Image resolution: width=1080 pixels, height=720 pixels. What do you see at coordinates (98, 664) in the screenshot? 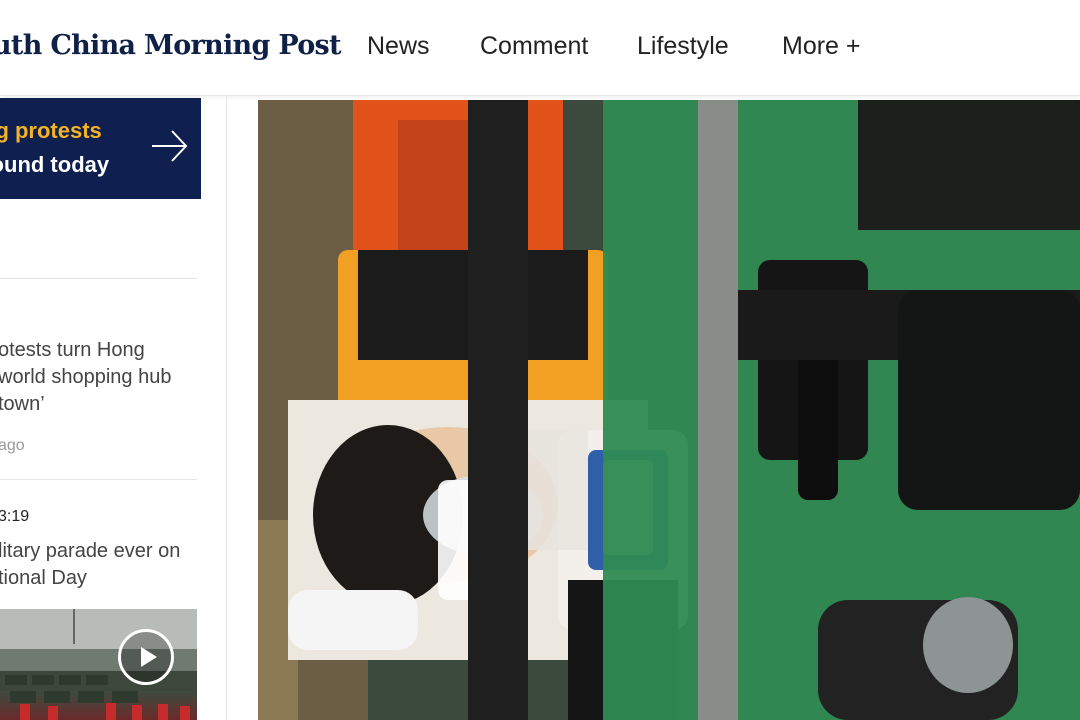
I see `video-thumbnail` at bounding box center [98, 664].